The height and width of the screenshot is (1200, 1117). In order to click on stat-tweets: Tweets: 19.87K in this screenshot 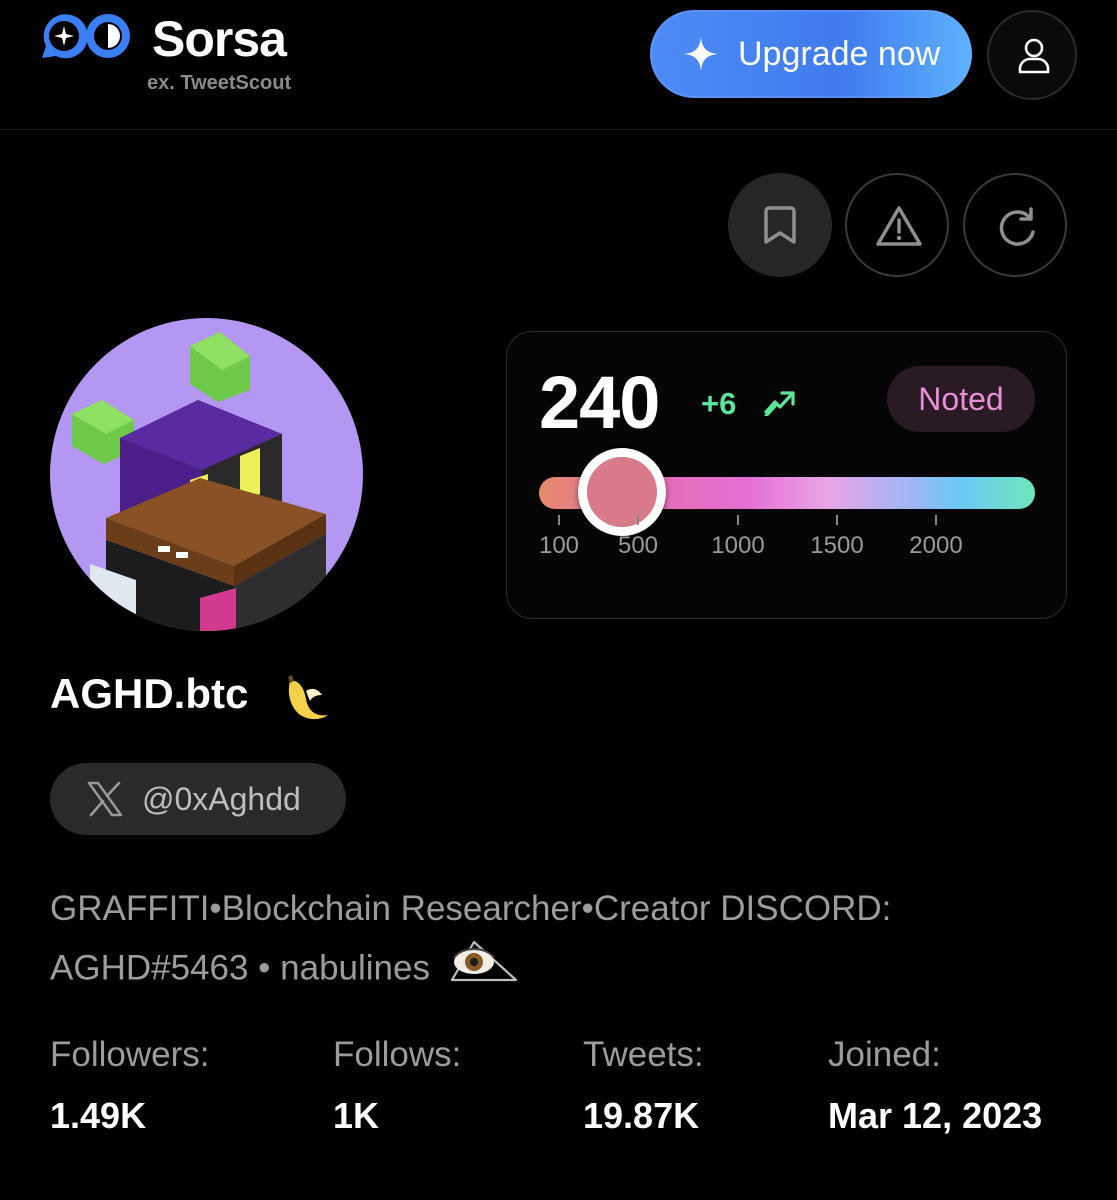, I will do `click(643, 1086)`.